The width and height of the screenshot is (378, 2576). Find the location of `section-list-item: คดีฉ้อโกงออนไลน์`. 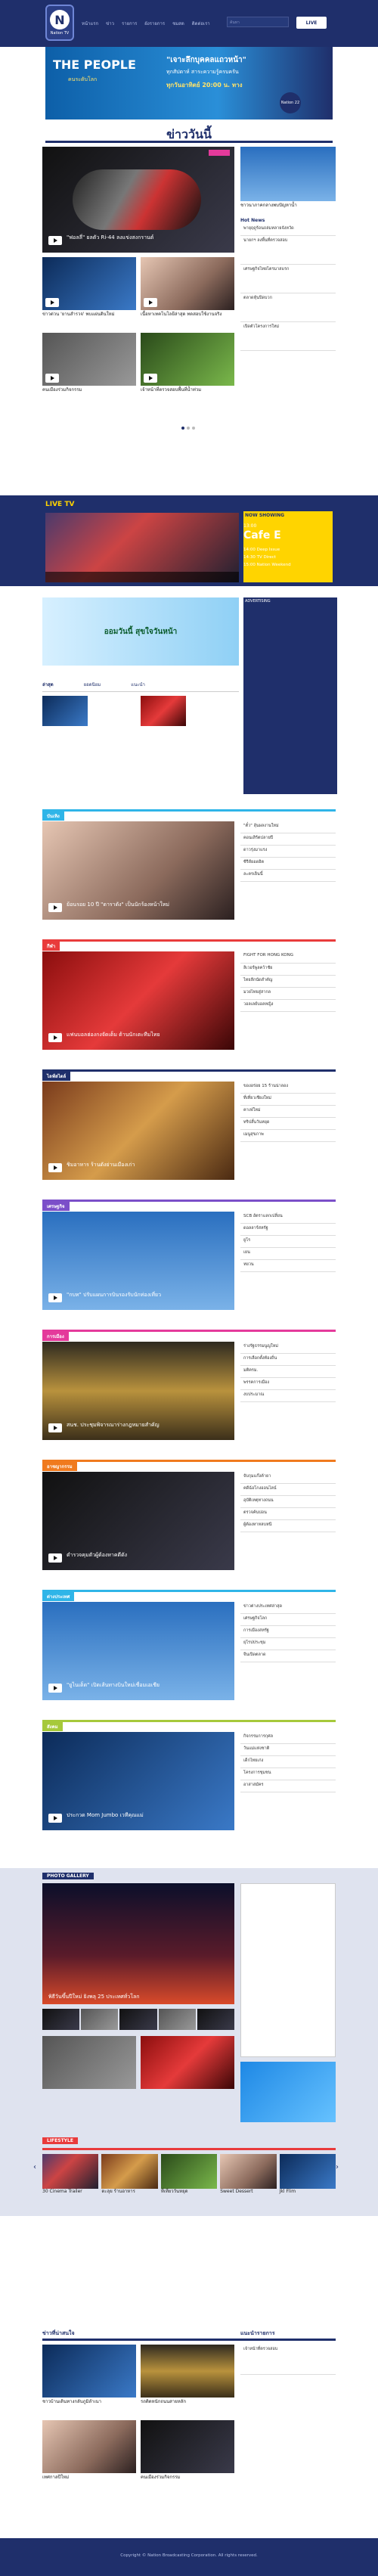

section-list-item: คดีฉ้อโกงออนไลน์ is located at coordinates (288, 1490).